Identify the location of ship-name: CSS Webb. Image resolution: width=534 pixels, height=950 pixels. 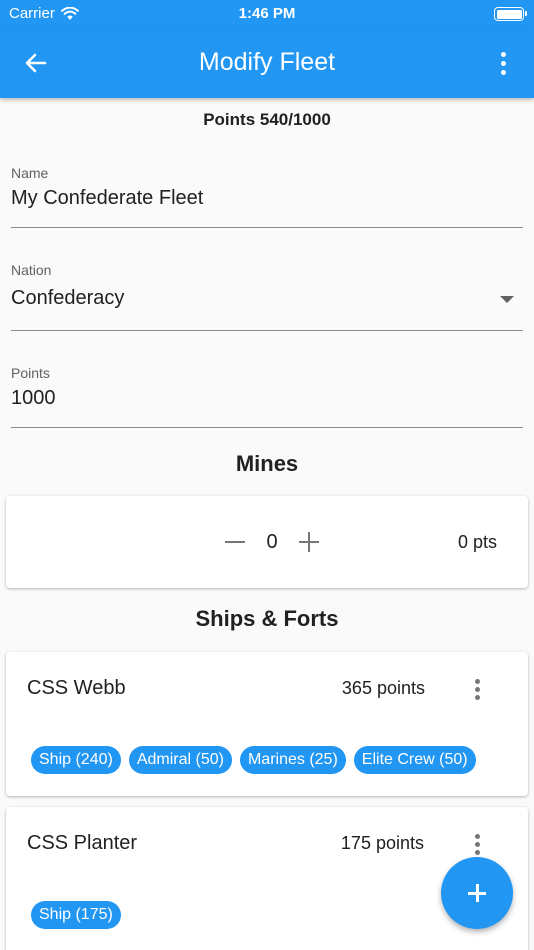
(76, 688).